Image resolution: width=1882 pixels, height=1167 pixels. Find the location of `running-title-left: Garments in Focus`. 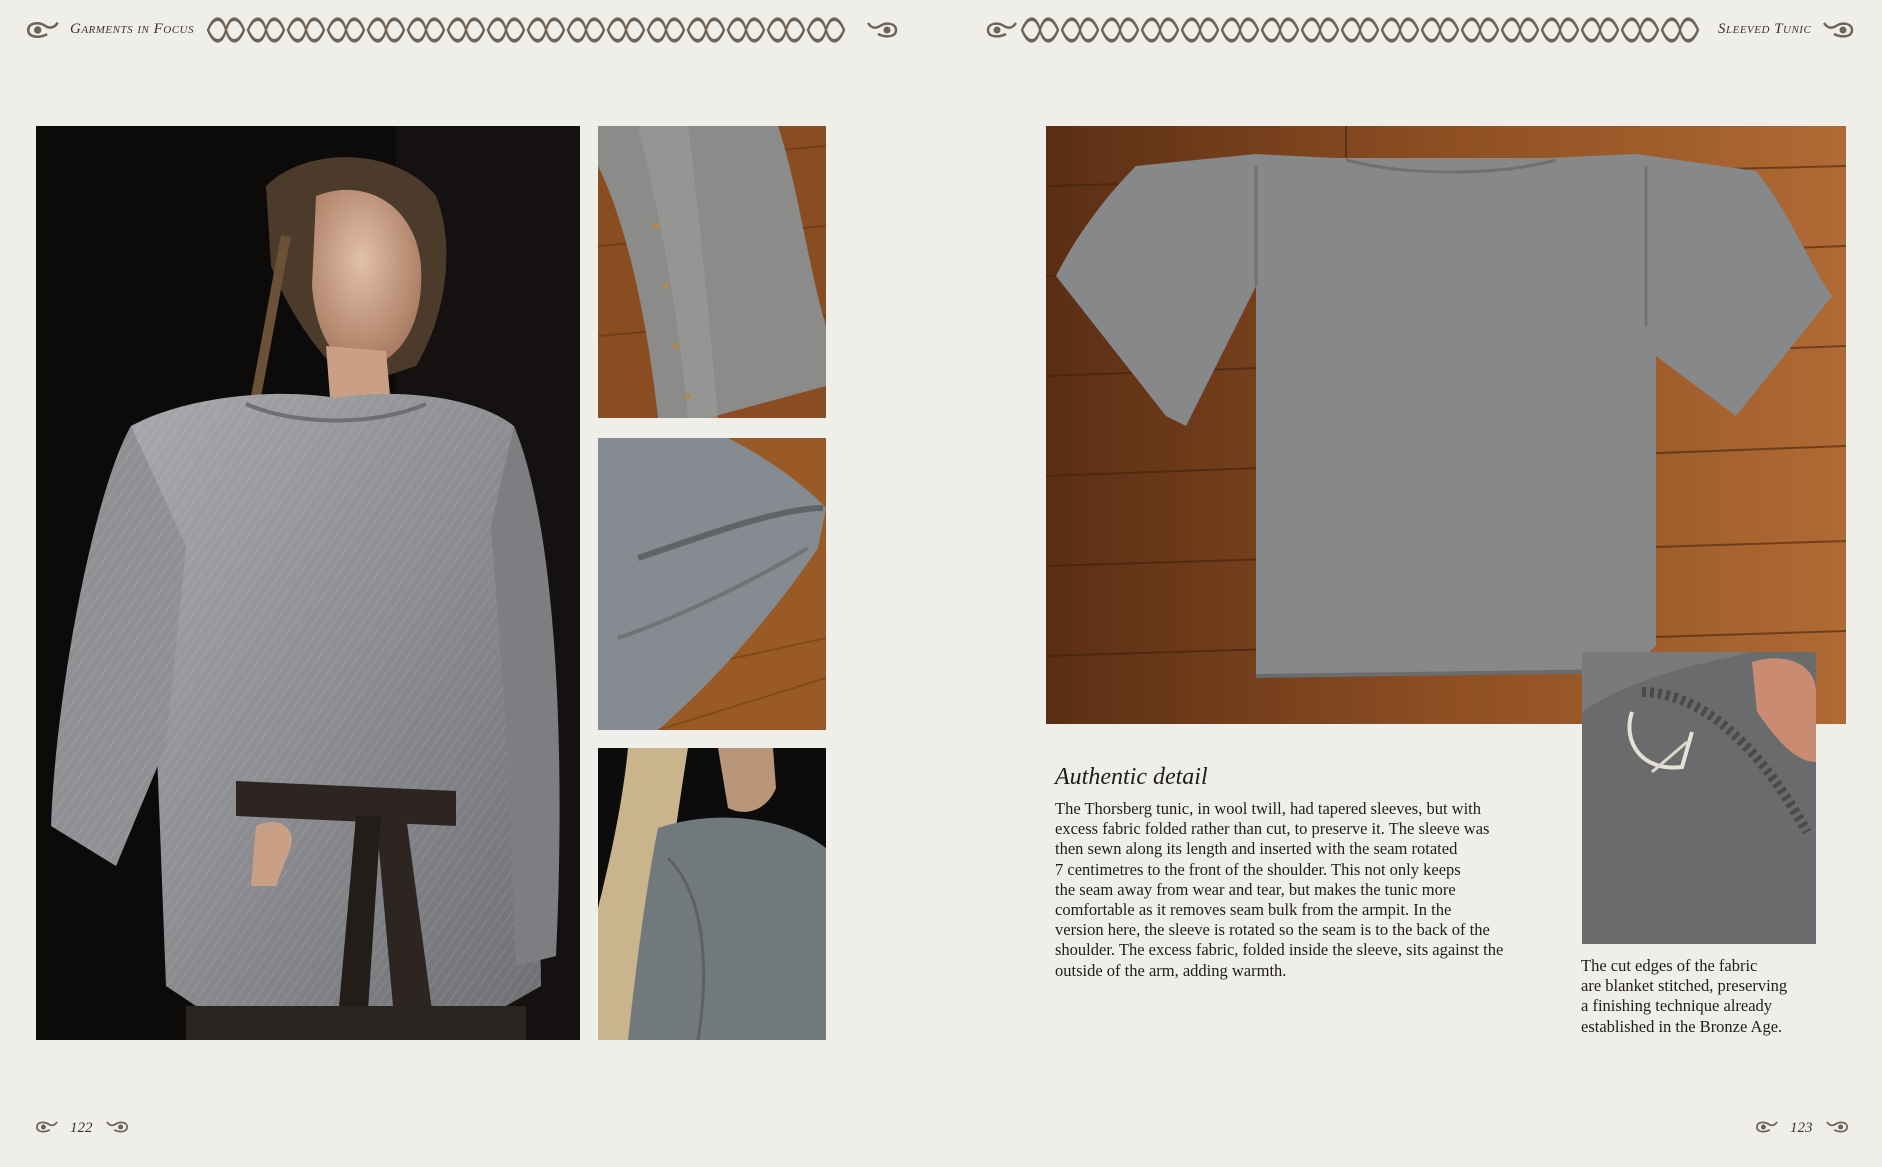

running-title-left: Garments in Focus is located at coordinates (132, 29).